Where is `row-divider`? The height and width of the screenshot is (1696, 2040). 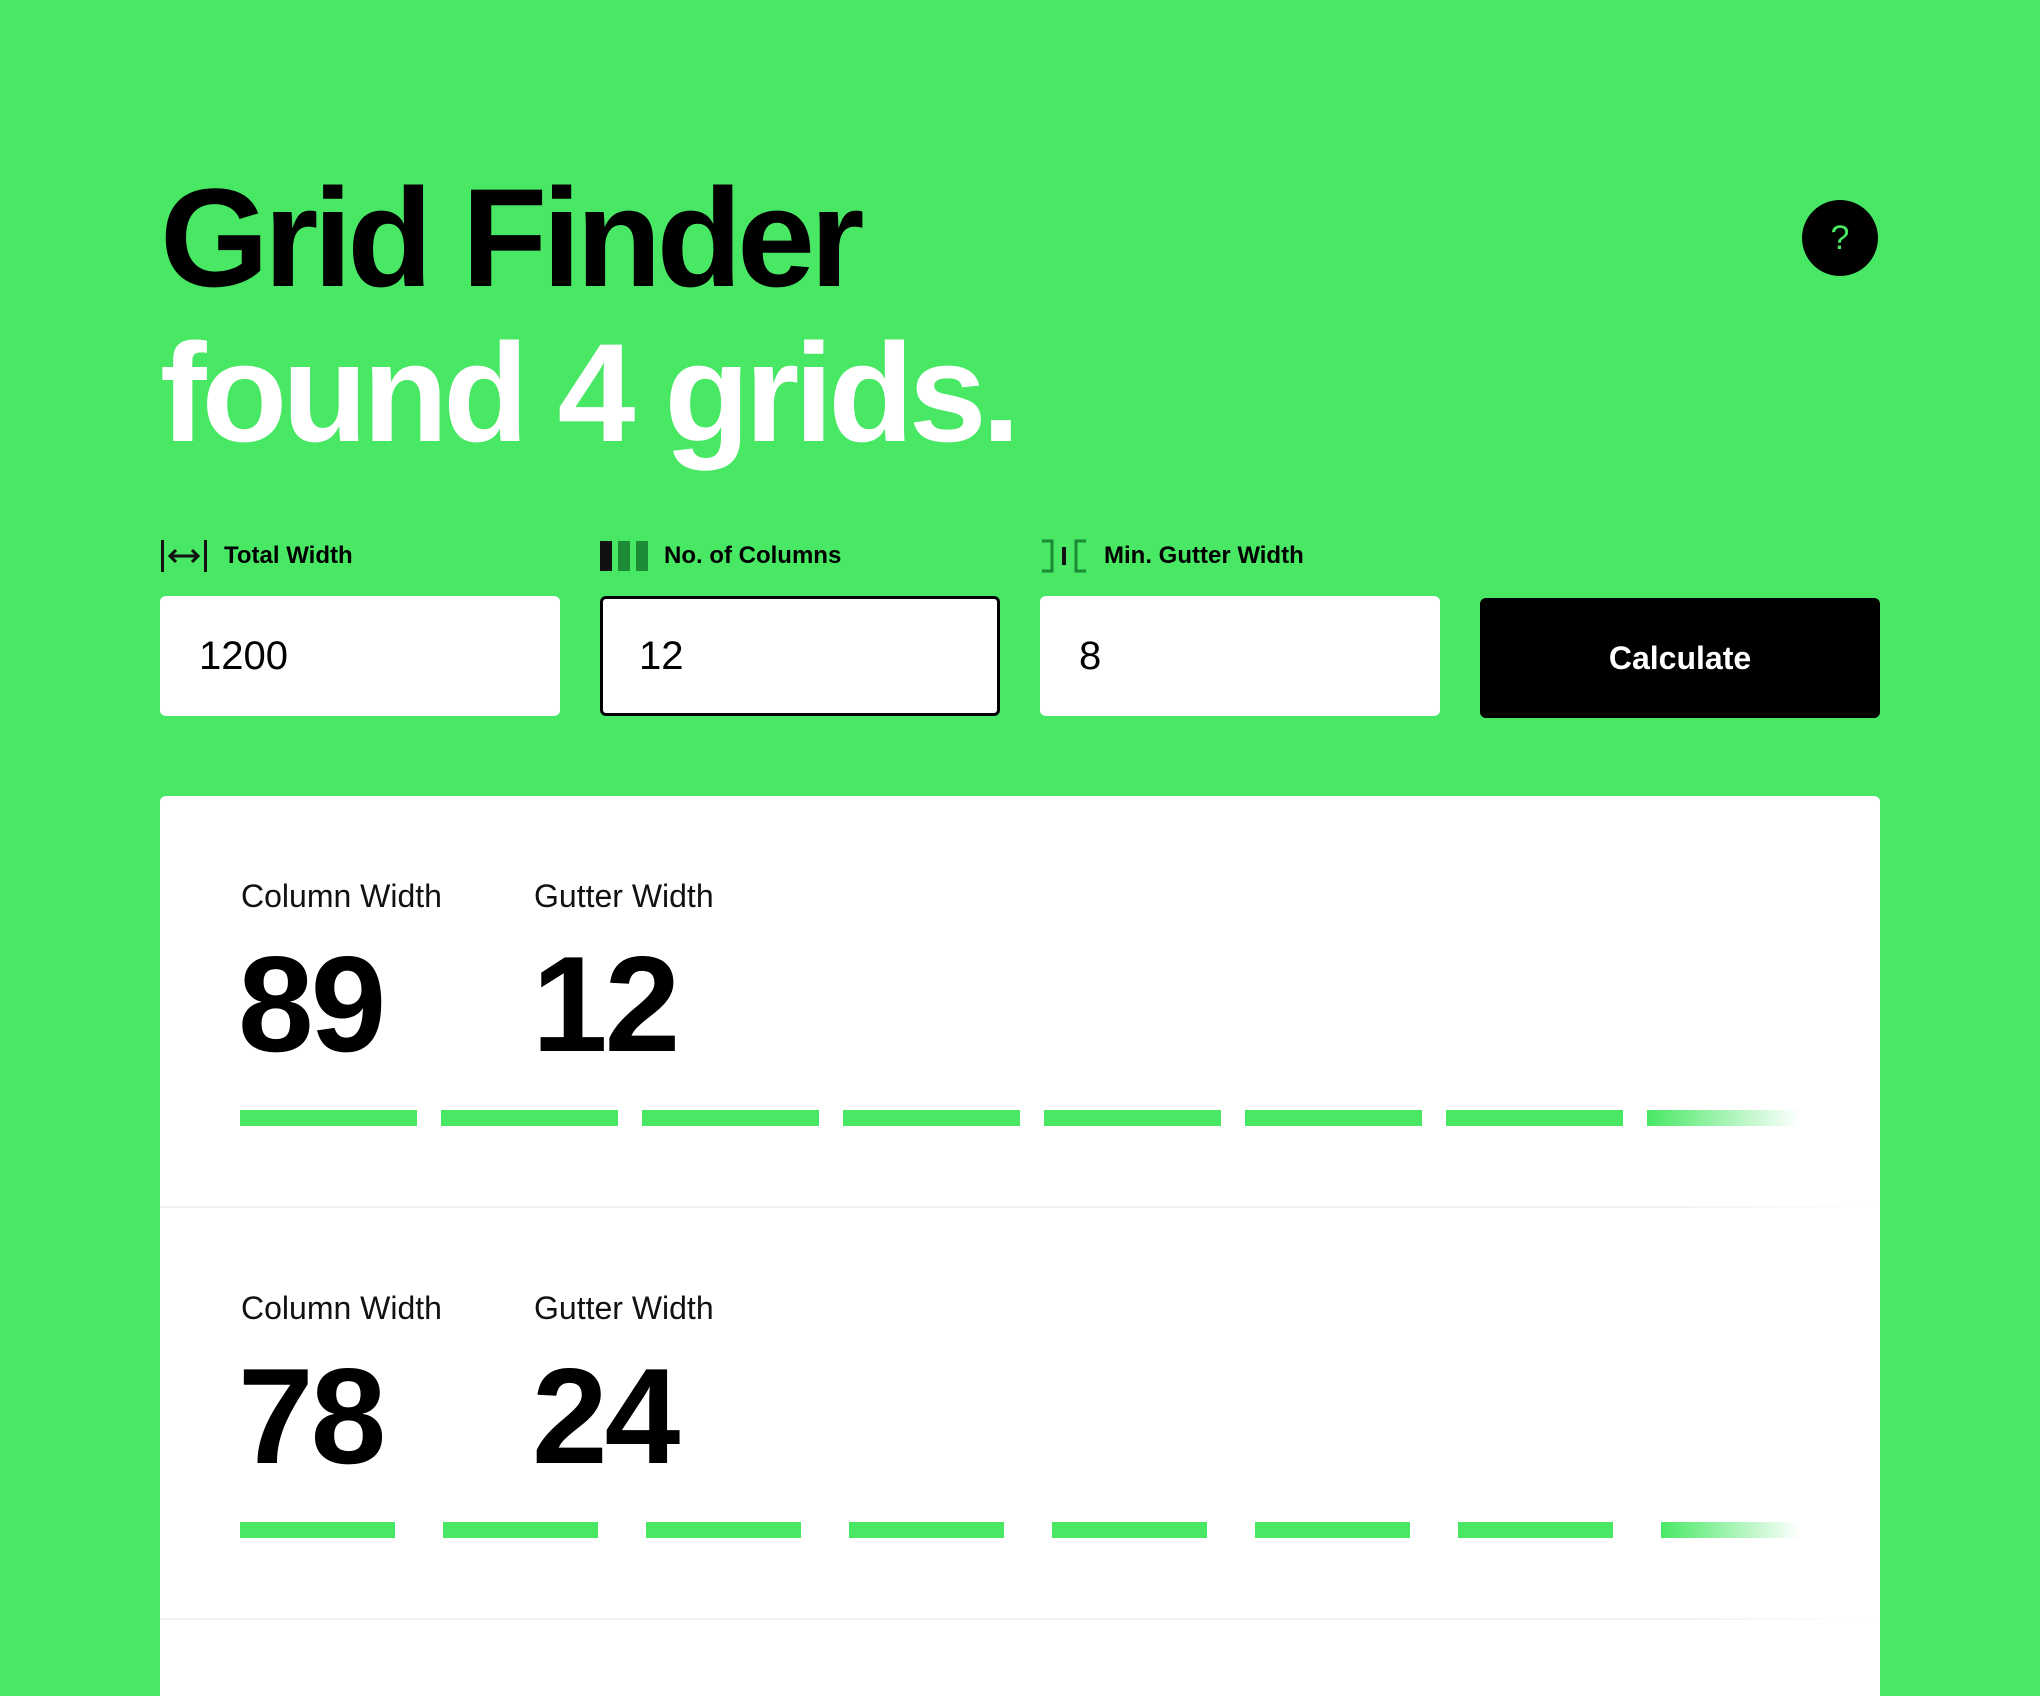 row-divider is located at coordinates (1020, 1619).